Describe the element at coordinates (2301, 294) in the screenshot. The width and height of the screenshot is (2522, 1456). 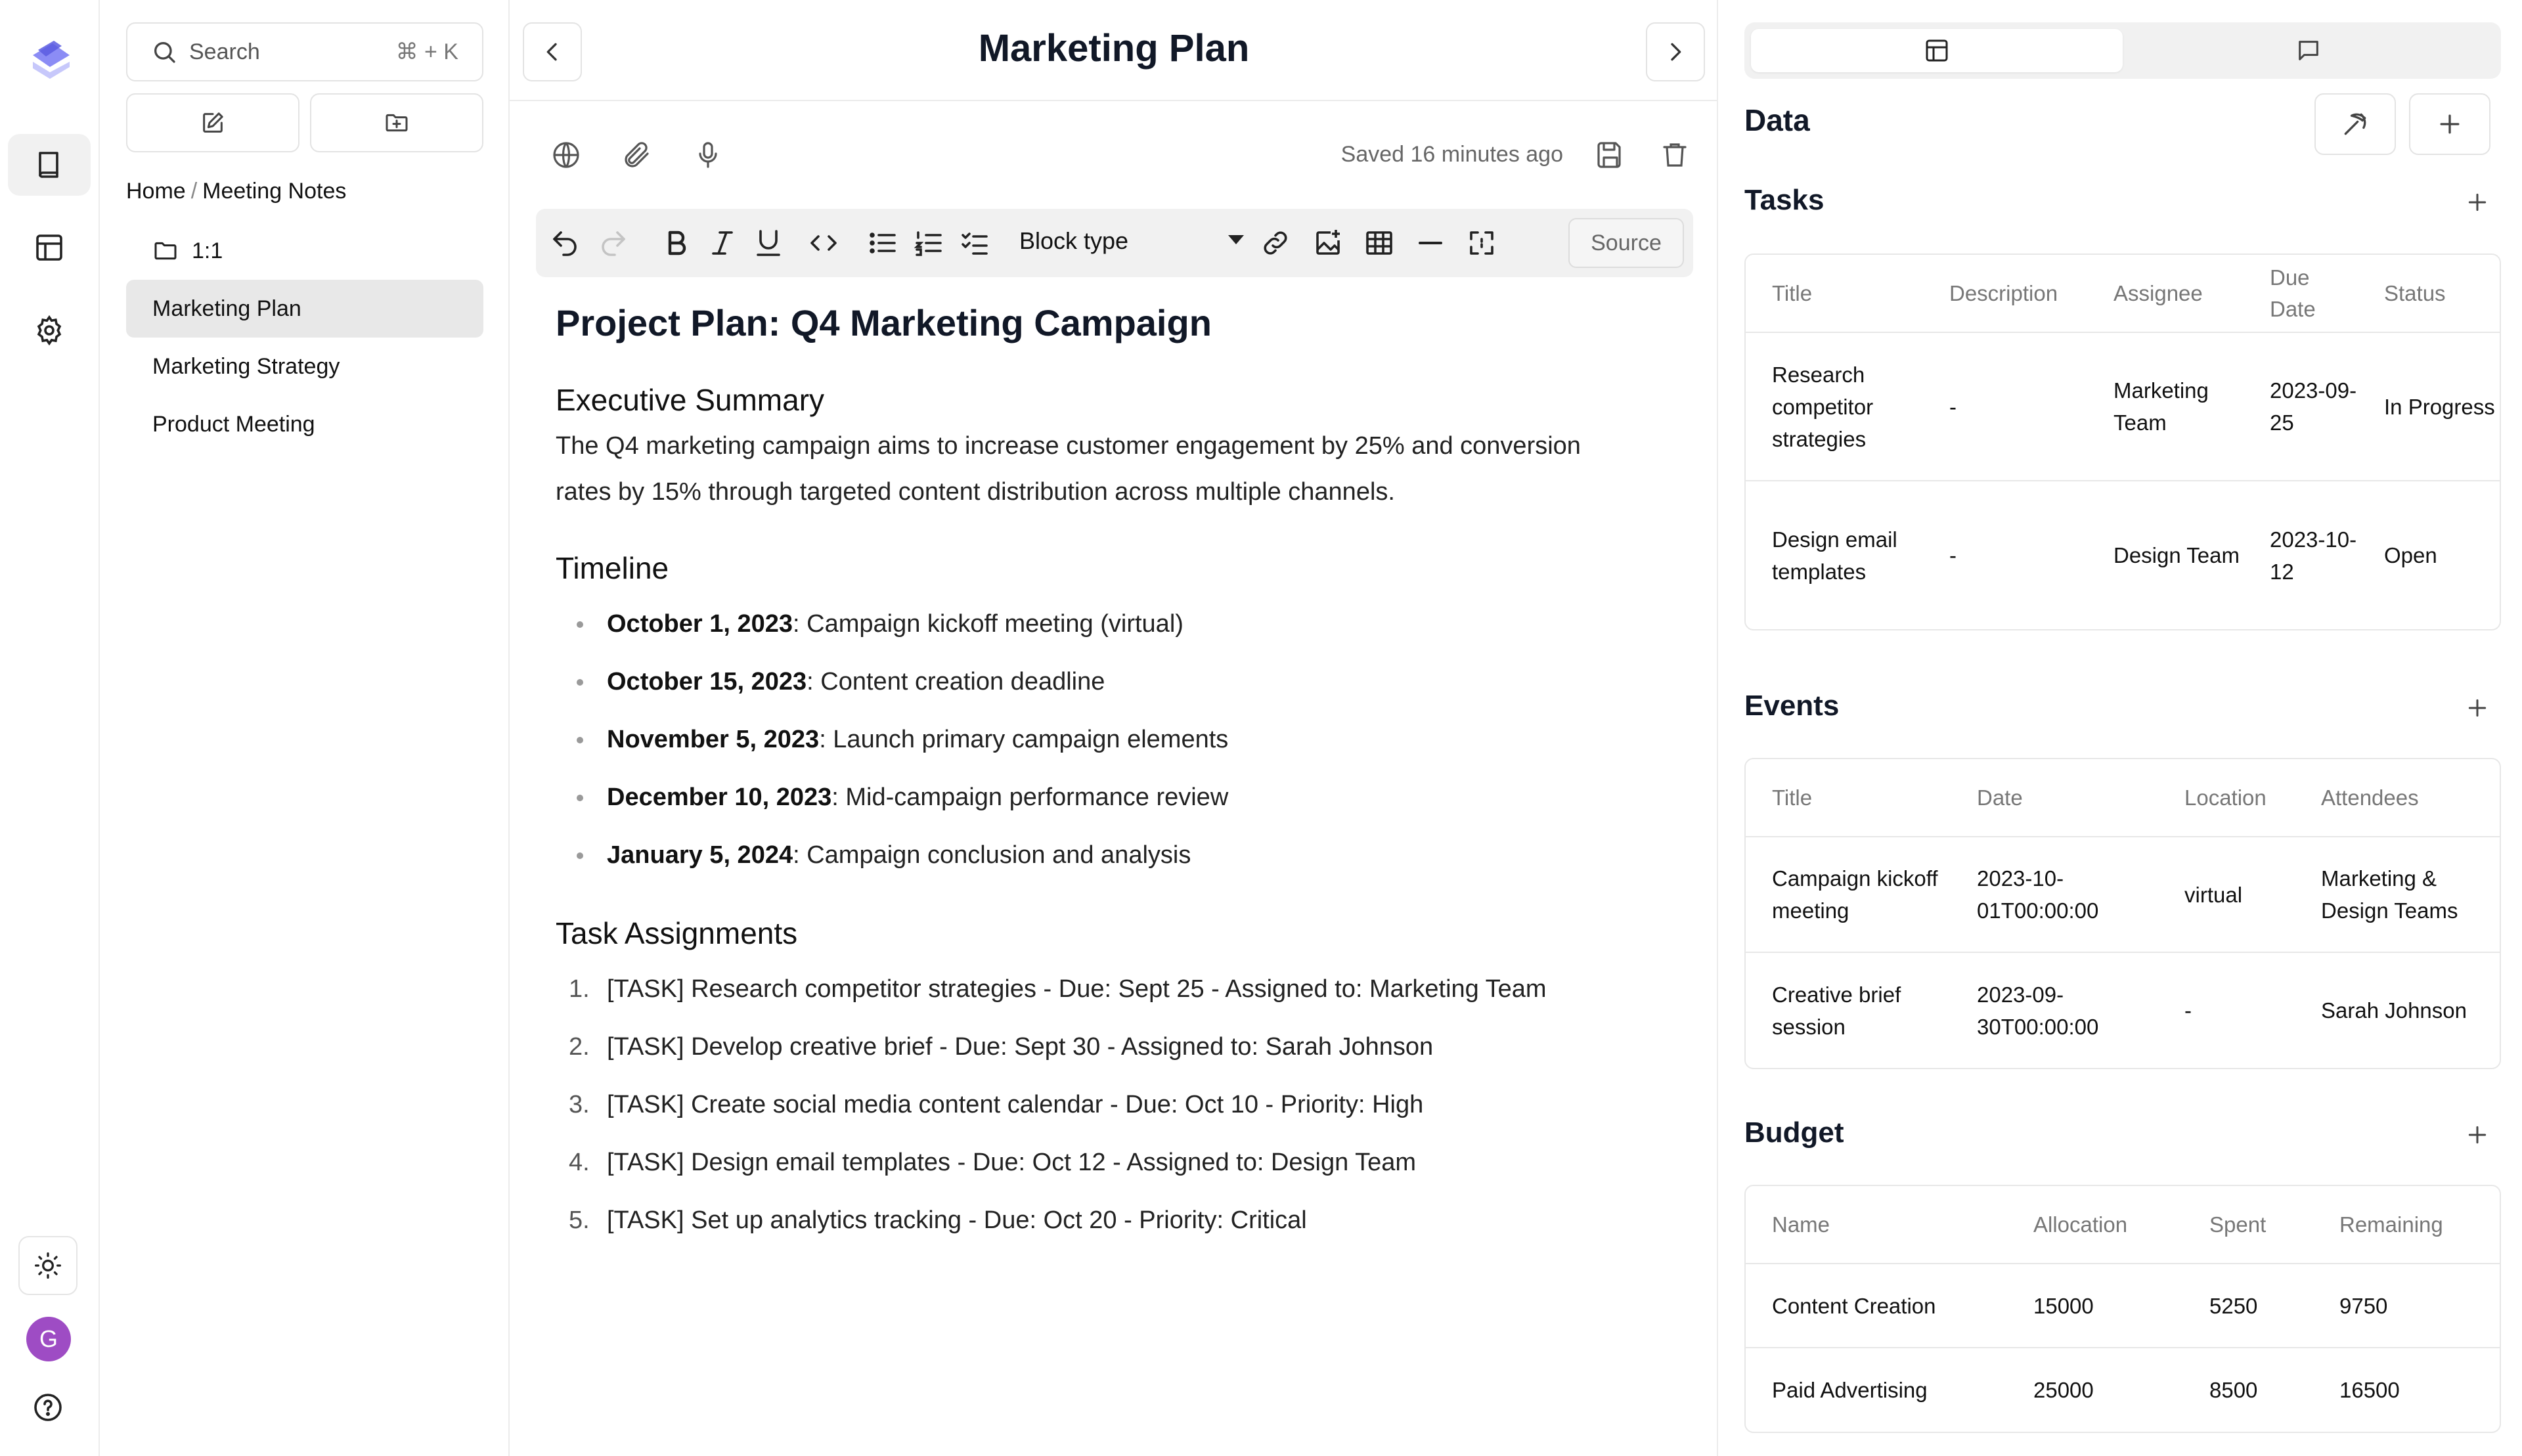
I see `column-header: Due Date` at that location.